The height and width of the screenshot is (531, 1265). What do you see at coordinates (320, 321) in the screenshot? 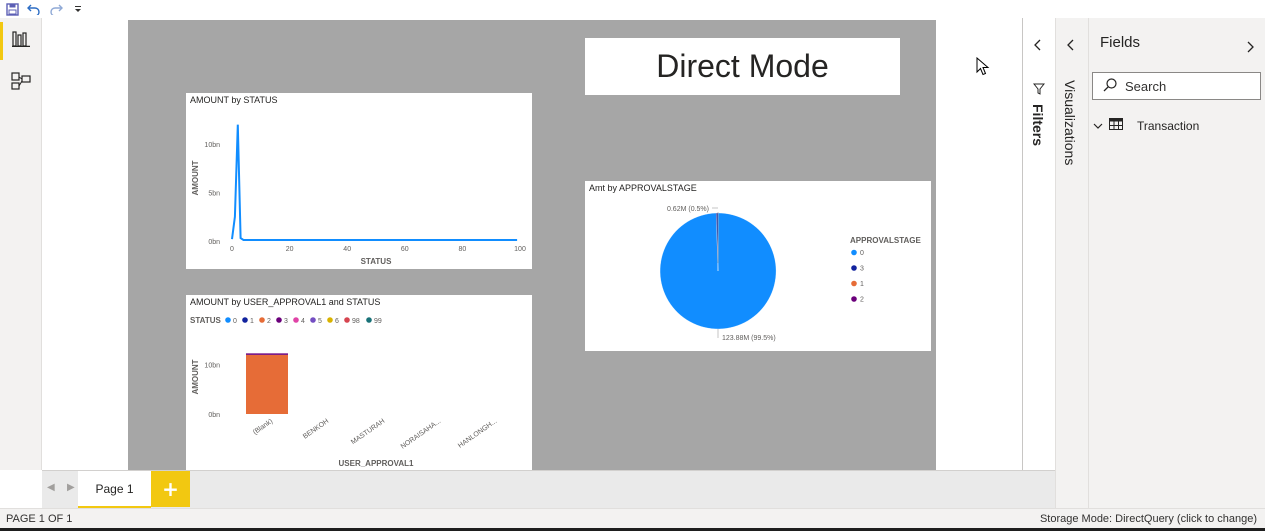
I see `bar-legend-entry: 5` at bounding box center [320, 321].